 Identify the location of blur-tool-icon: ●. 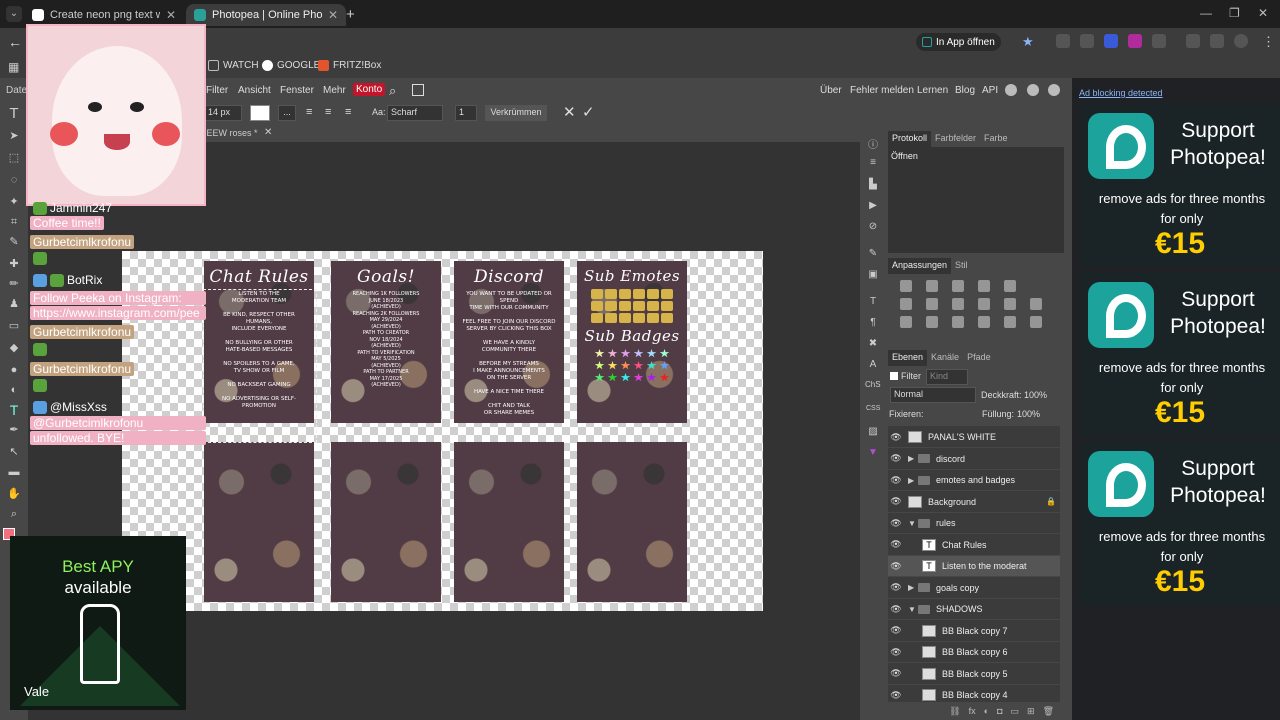
(14, 370).